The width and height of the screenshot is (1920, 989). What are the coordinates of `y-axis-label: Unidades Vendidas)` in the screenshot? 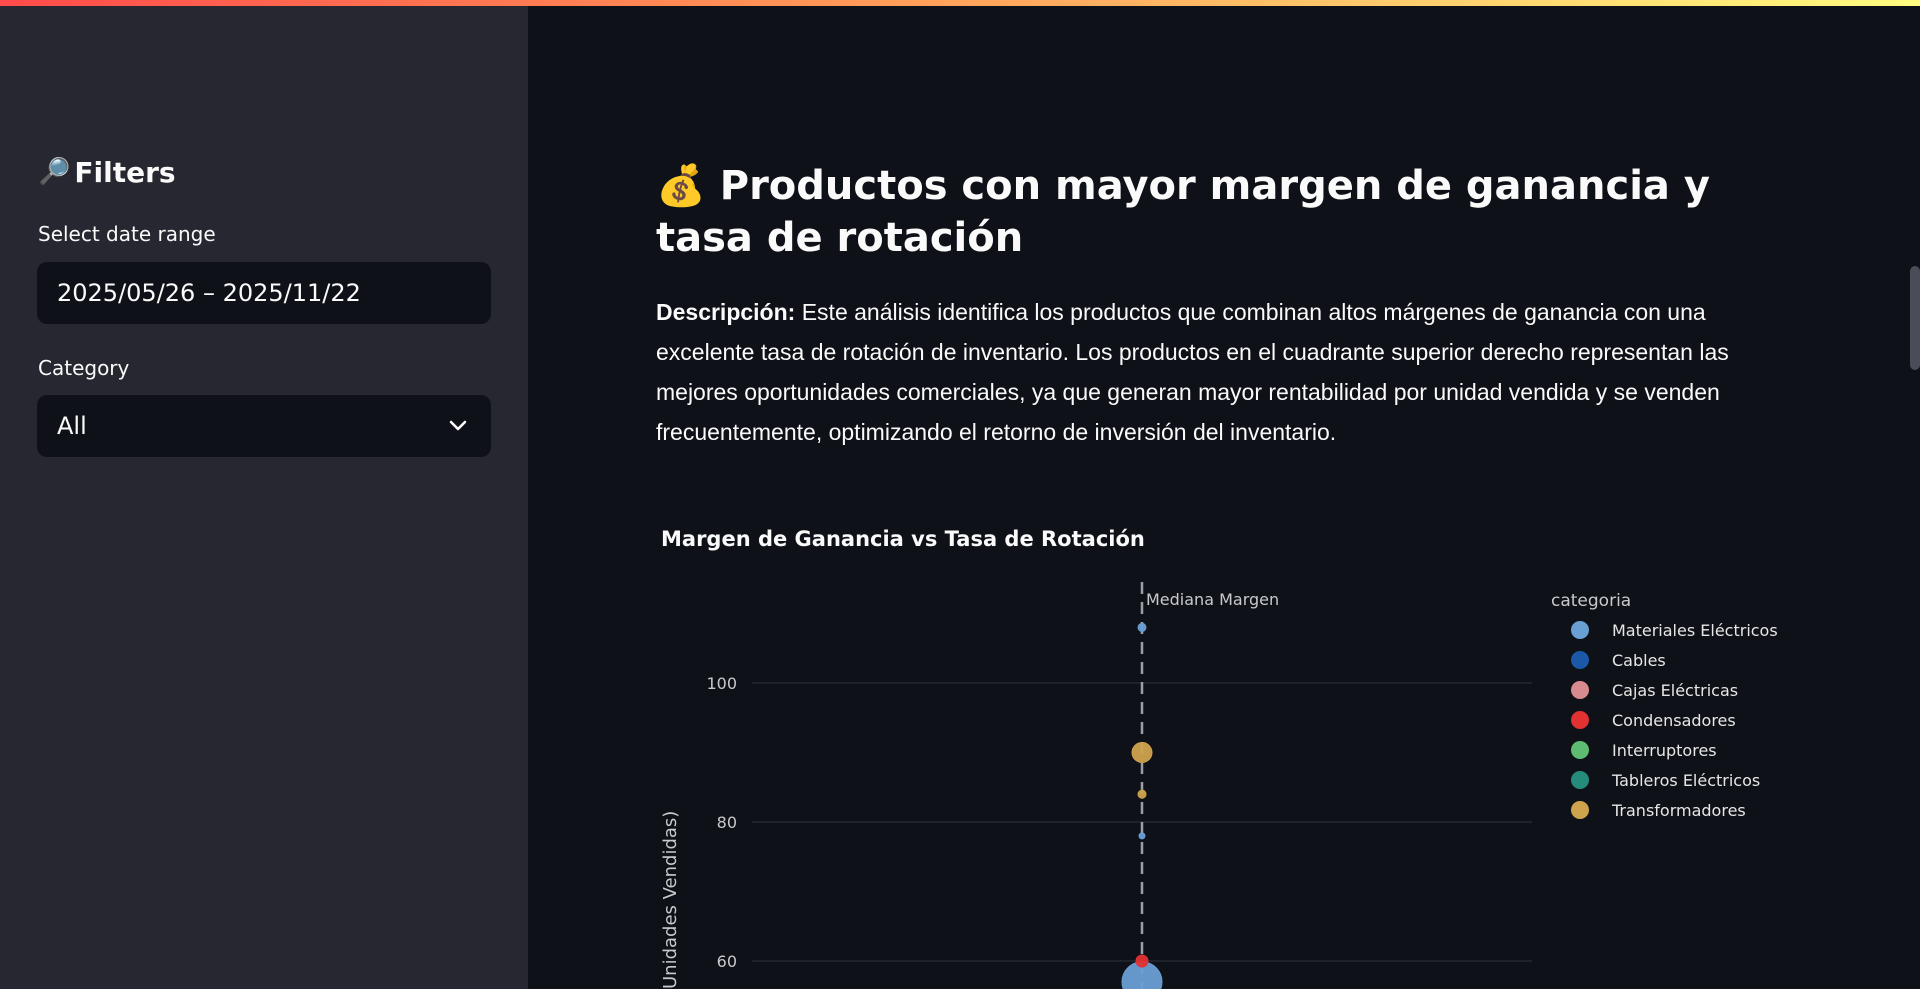 It's located at (670, 900).